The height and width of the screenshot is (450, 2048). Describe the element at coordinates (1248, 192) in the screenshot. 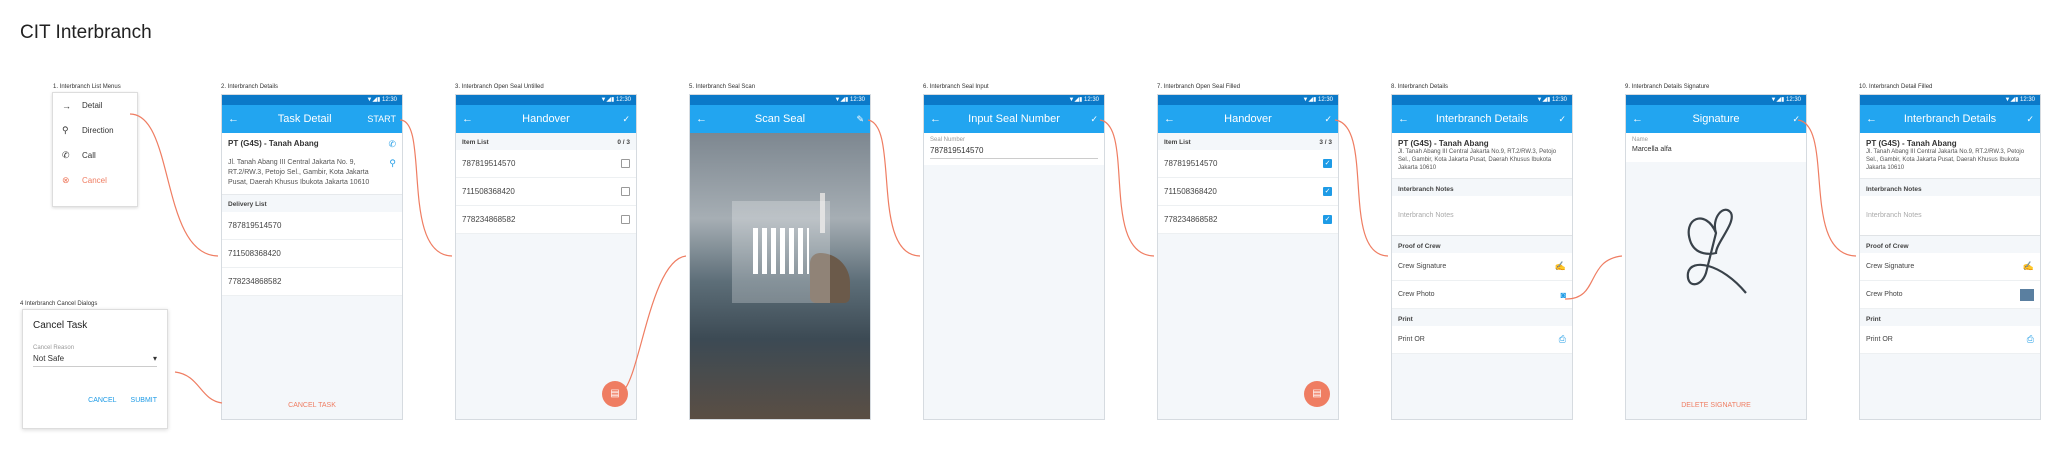

I see `list-item: 711508368420 ✓` at that location.